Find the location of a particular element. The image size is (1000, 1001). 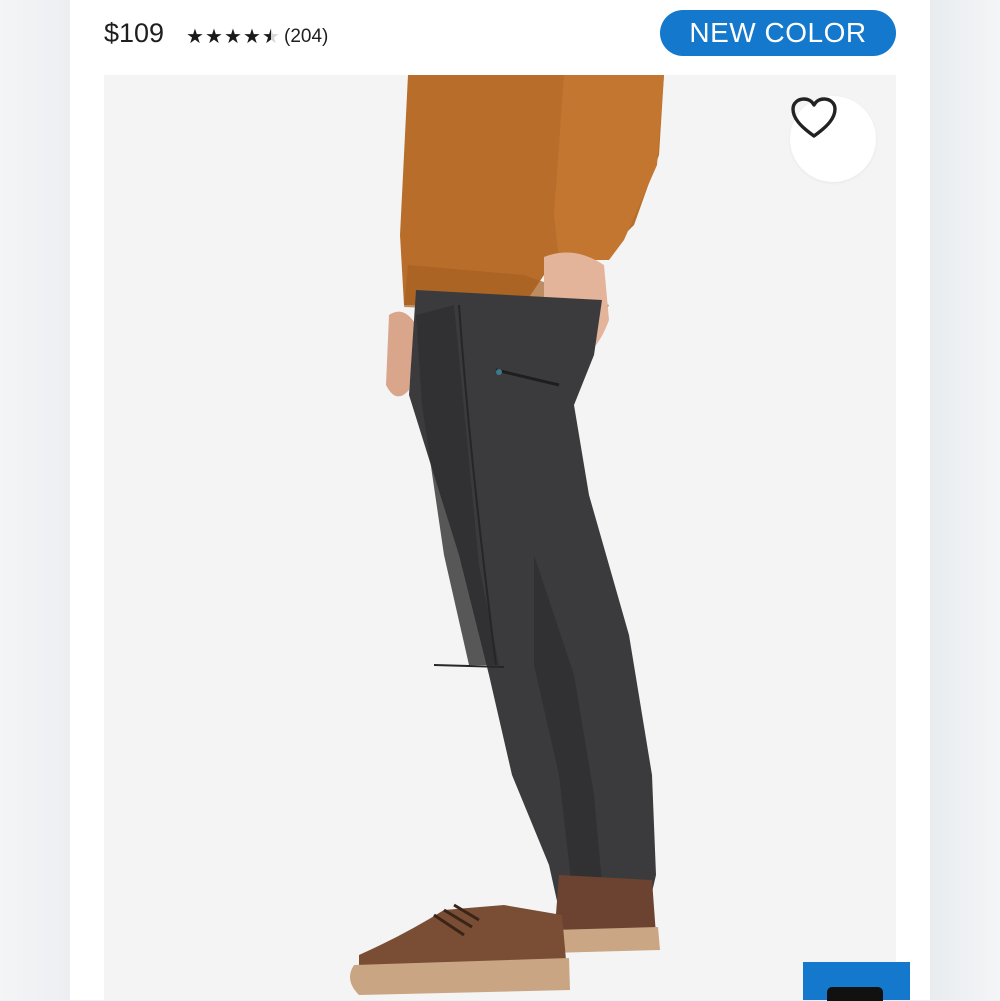

left-margin is located at coordinates (35, 500).